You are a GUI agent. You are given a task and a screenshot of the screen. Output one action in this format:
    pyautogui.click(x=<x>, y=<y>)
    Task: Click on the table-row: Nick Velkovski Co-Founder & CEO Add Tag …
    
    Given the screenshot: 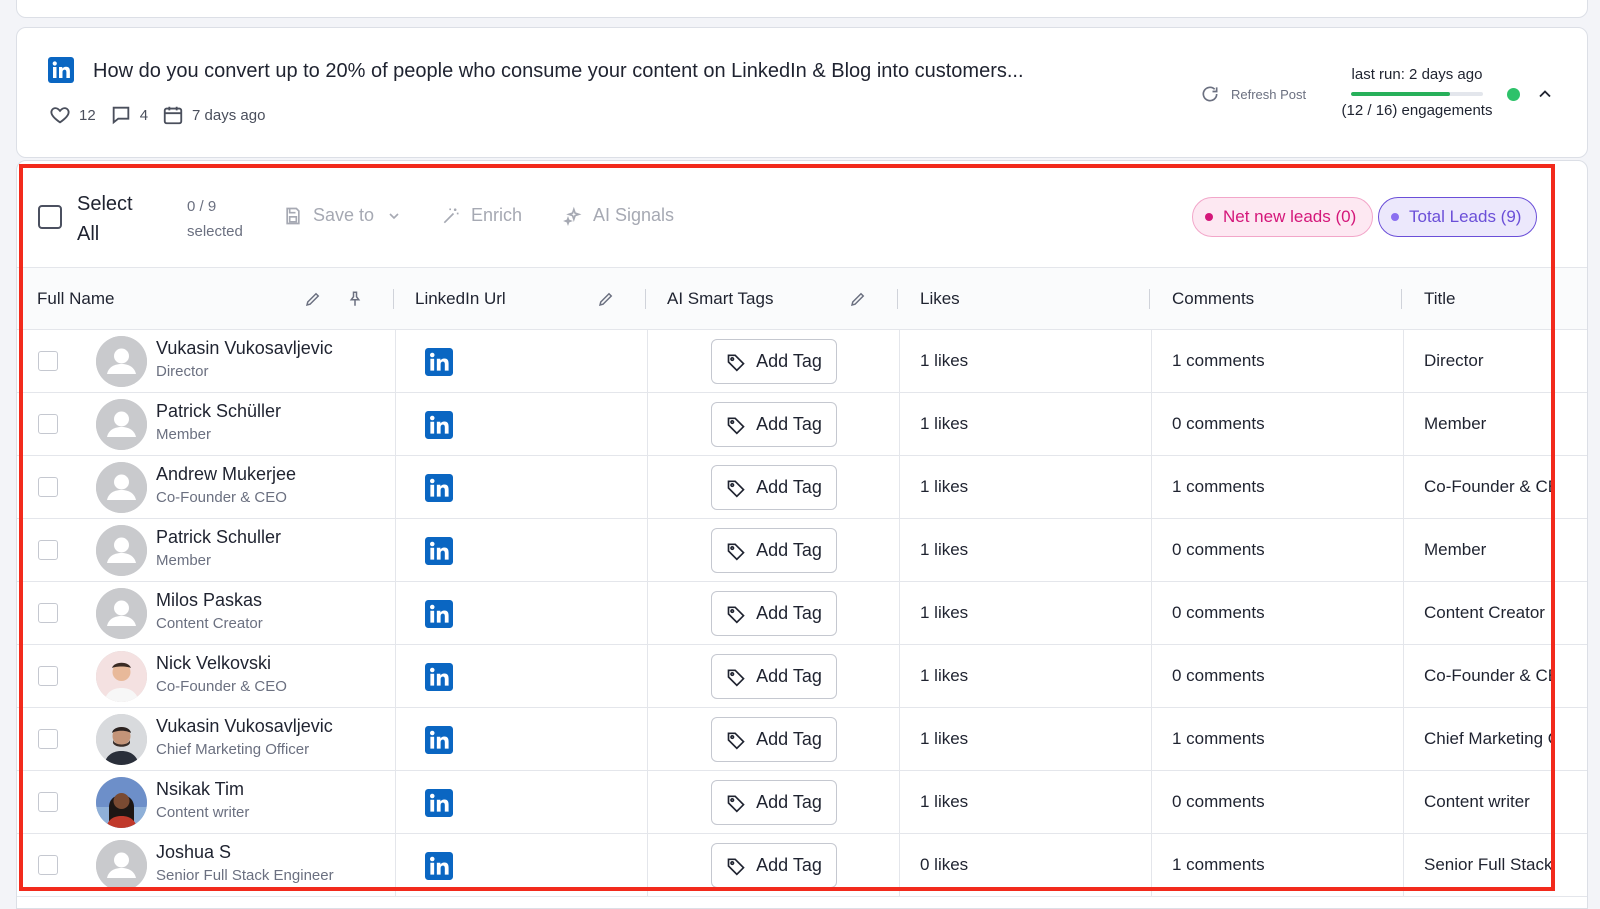 What is the action you would take?
    pyautogui.click(x=802, y=676)
    